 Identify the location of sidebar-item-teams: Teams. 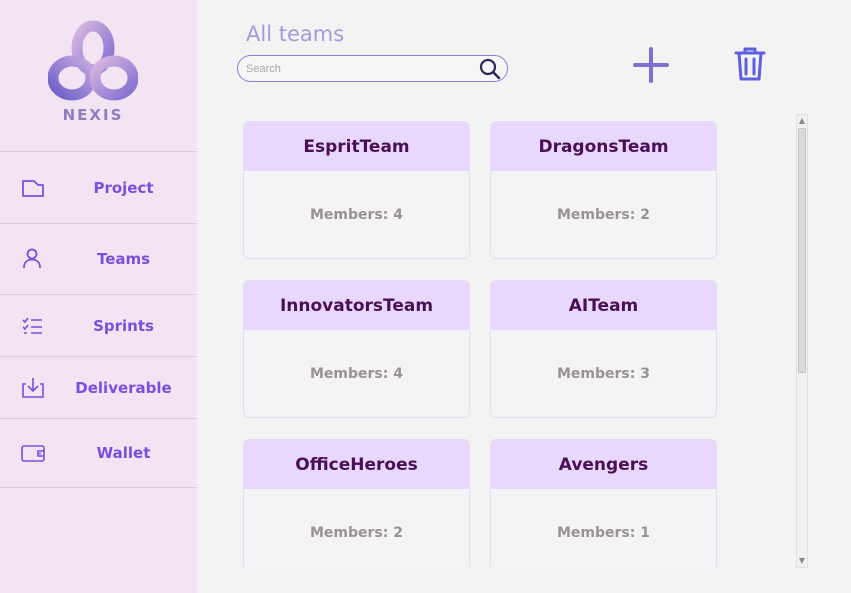
(98, 259).